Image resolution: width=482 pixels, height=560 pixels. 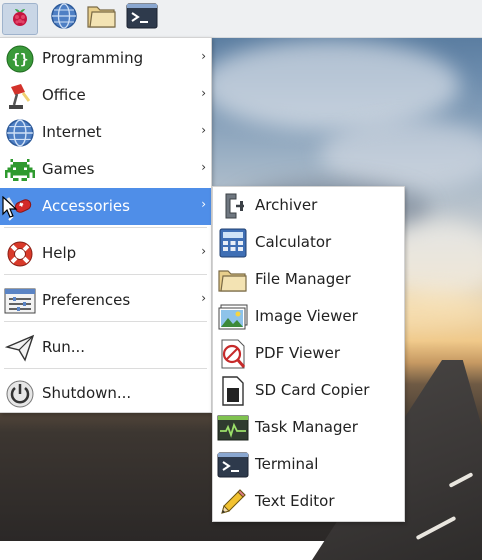 What do you see at coordinates (86, 300) in the screenshot?
I see `menu-item-label: Preferences` at bounding box center [86, 300].